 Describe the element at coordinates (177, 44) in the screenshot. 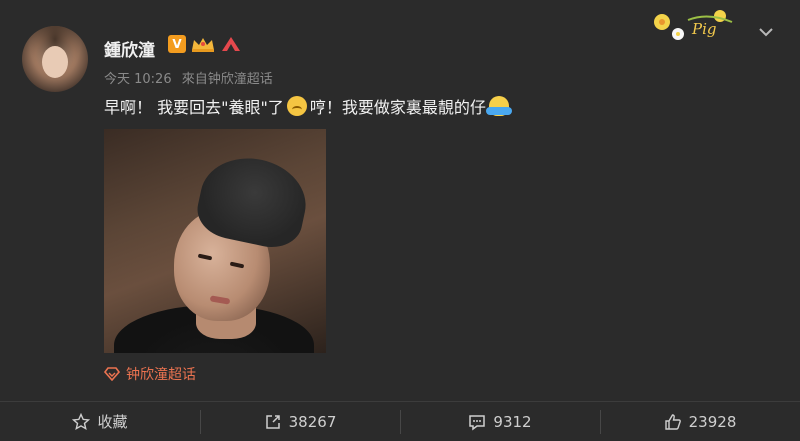

I see `verified-badge-icon: V` at that location.